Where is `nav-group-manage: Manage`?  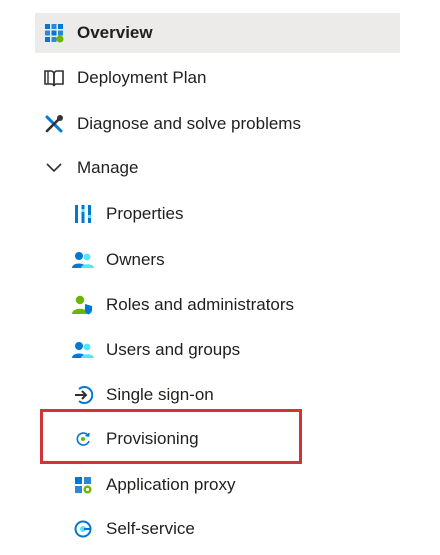
nav-group-manage: Manage is located at coordinates (217, 168).